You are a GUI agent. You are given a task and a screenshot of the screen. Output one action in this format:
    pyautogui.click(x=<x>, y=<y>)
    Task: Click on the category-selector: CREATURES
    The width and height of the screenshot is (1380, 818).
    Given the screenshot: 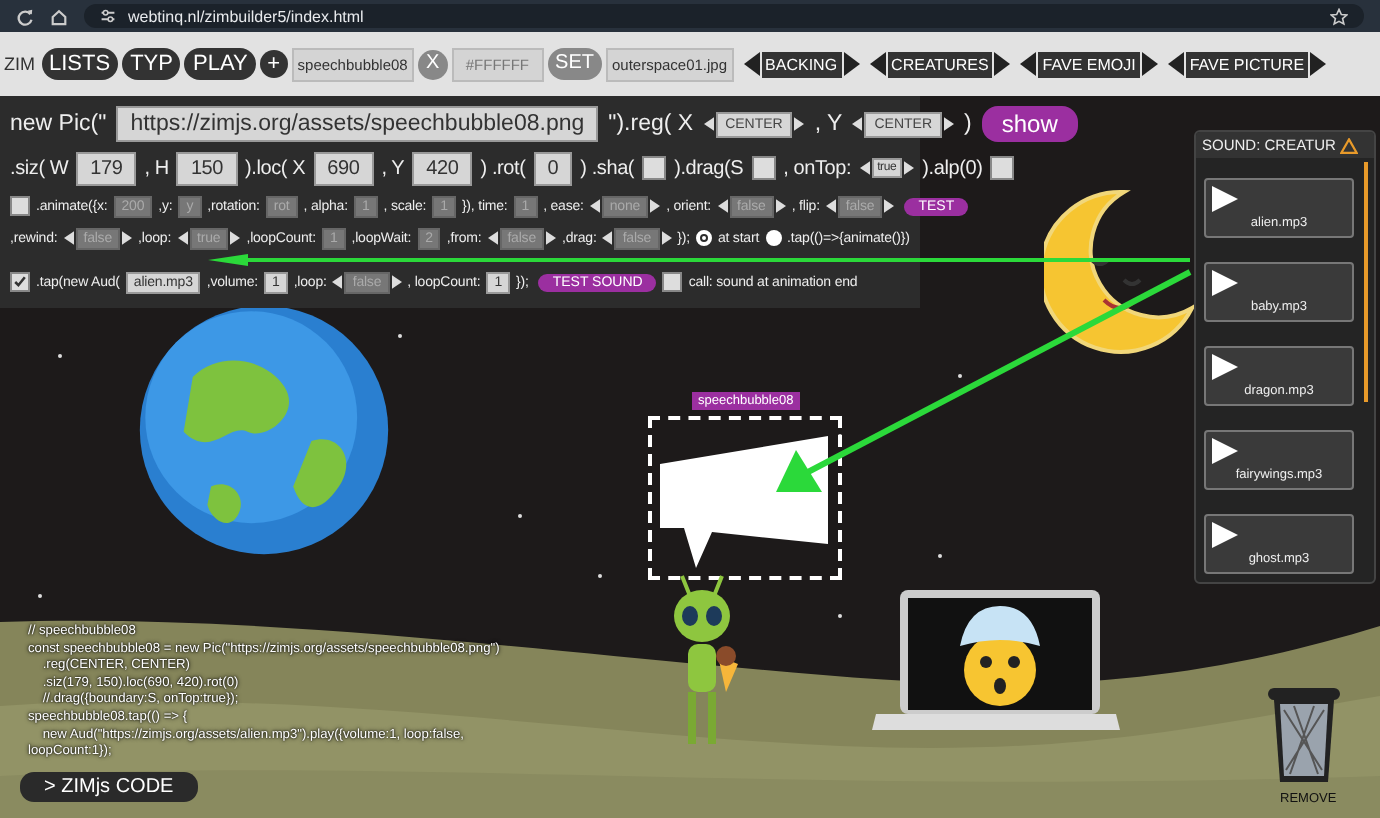 What is the action you would take?
    pyautogui.click(x=940, y=64)
    